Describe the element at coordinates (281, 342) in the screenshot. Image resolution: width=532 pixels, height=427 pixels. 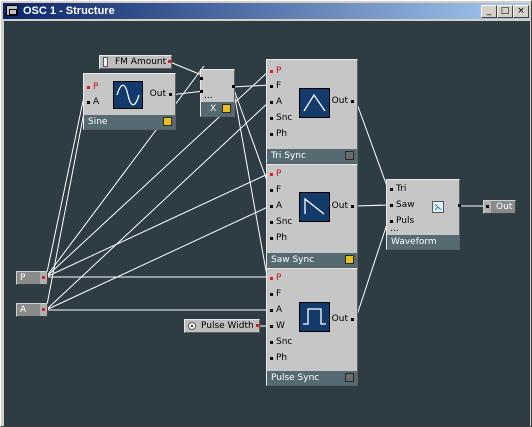
I see `pulse-in-snc: Snc` at that location.